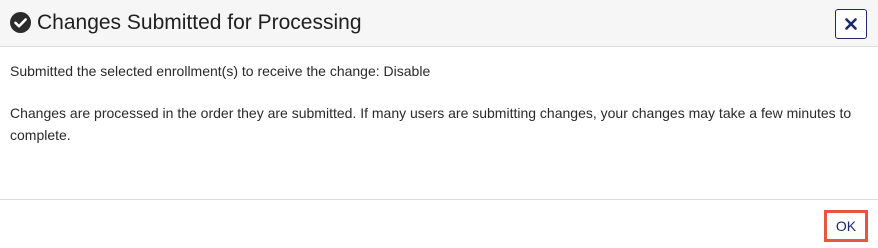 The height and width of the screenshot is (248, 878). What do you see at coordinates (20, 22) in the screenshot?
I see `check-circle-icon` at bounding box center [20, 22].